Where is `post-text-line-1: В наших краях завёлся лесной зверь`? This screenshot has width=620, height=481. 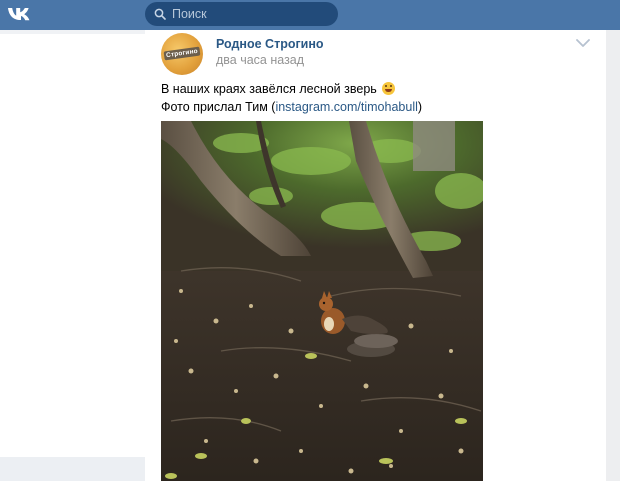
post-text-line-1: В наших краях завёлся лесной зверь is located at coordinates (376, 89).